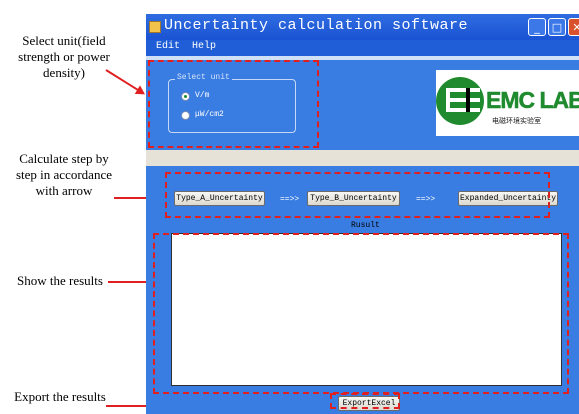  What do you see at coordinates (573, 27) in the screenshot?
I see `close-button: ✕` at bounding box center [573, 27].